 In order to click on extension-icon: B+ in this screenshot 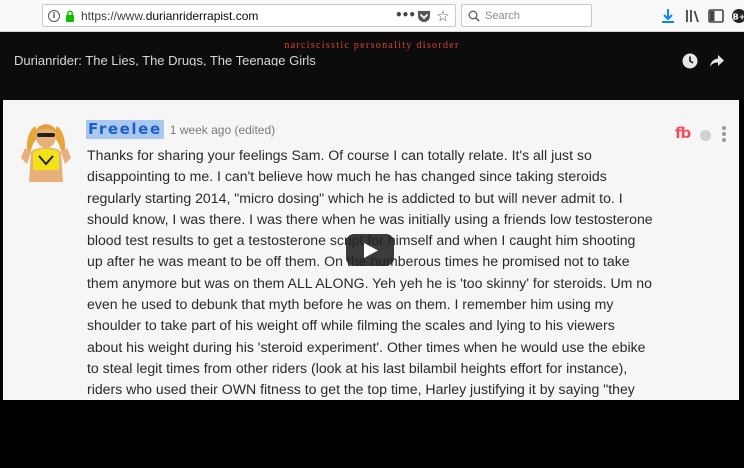, I will do `click(737, 16)`.